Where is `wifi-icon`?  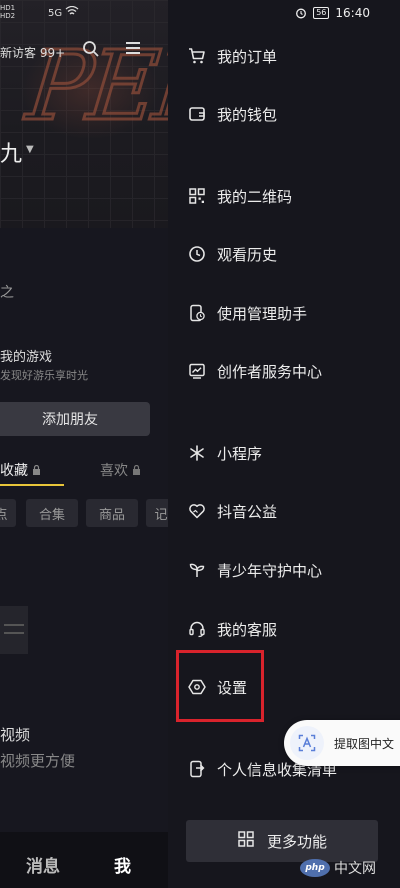
wifi-icon is located at coordinates (72, 12).